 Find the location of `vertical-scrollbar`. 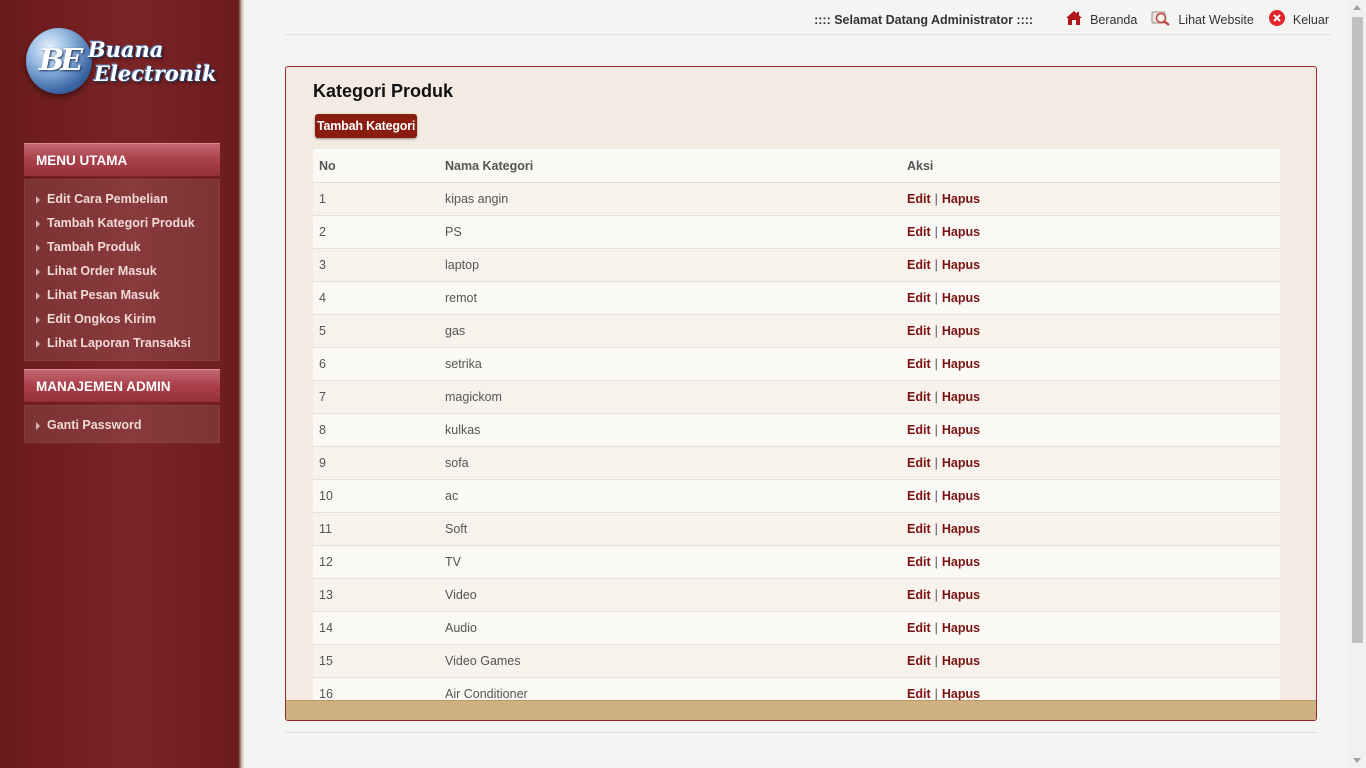

vertical-scrollbar is located at coordinates (1357, 384).